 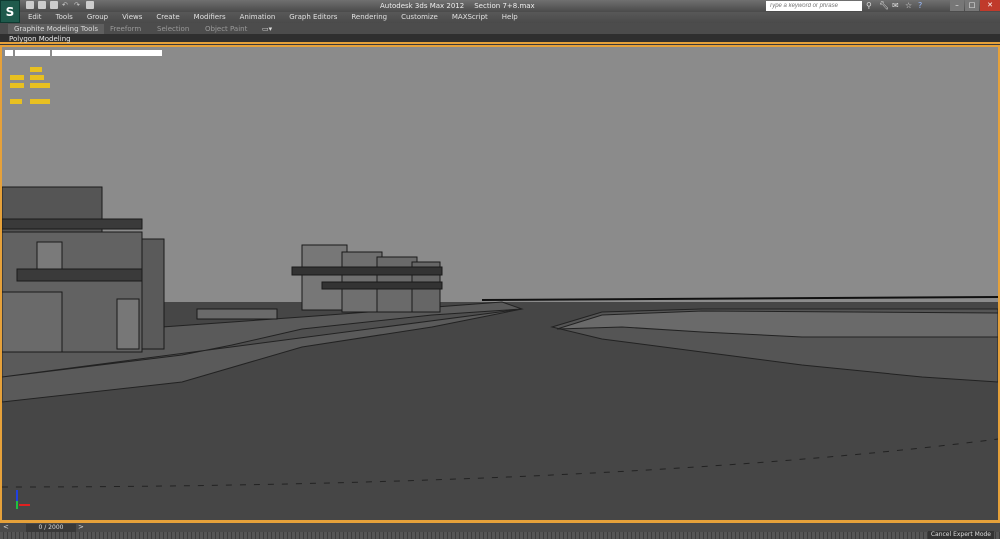 I want to click on star-icon: ☆, so click(x=909, y=5).